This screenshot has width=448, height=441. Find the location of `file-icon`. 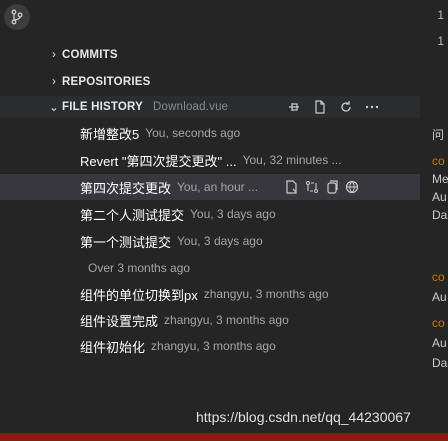

file-icon is located at coordinates (320, 107).